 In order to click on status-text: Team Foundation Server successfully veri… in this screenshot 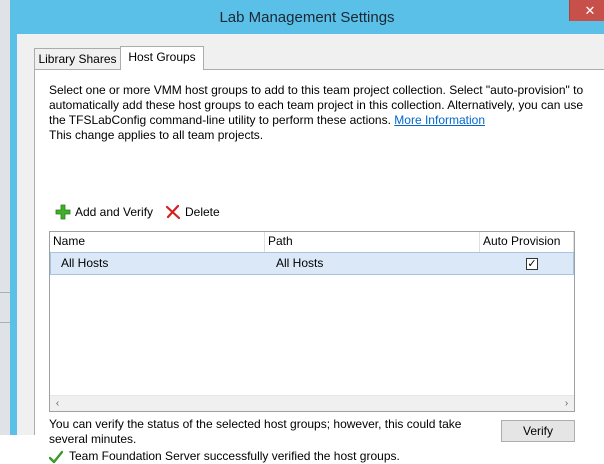, I will do `click(234, 456)`.